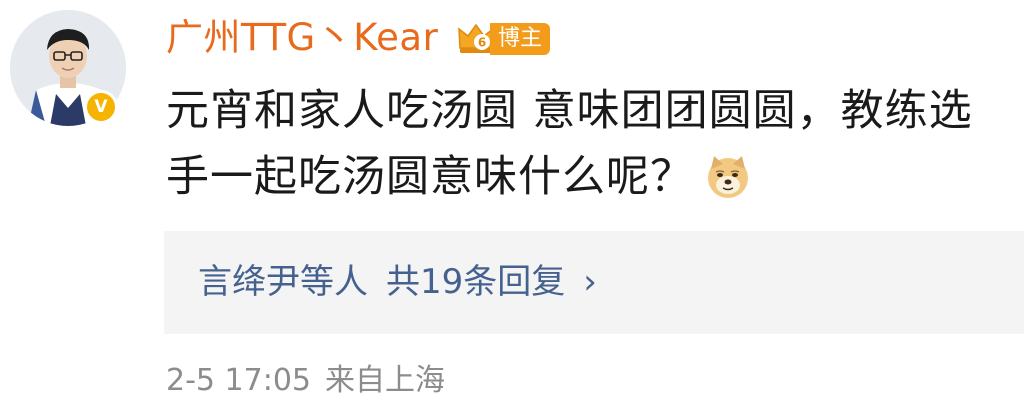 This screenshot has height=404, width=1024. I want to click on replies-link: 言绛尹等人 共19条回复 ›, so click(397, 282).